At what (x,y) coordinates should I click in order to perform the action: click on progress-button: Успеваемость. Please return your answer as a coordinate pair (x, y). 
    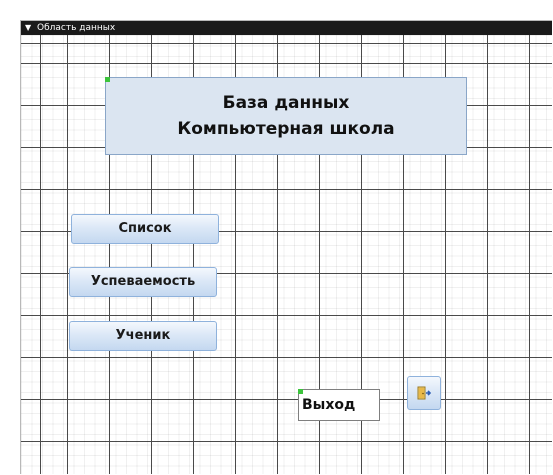
    Looking at the image, I should click on (143, 282).